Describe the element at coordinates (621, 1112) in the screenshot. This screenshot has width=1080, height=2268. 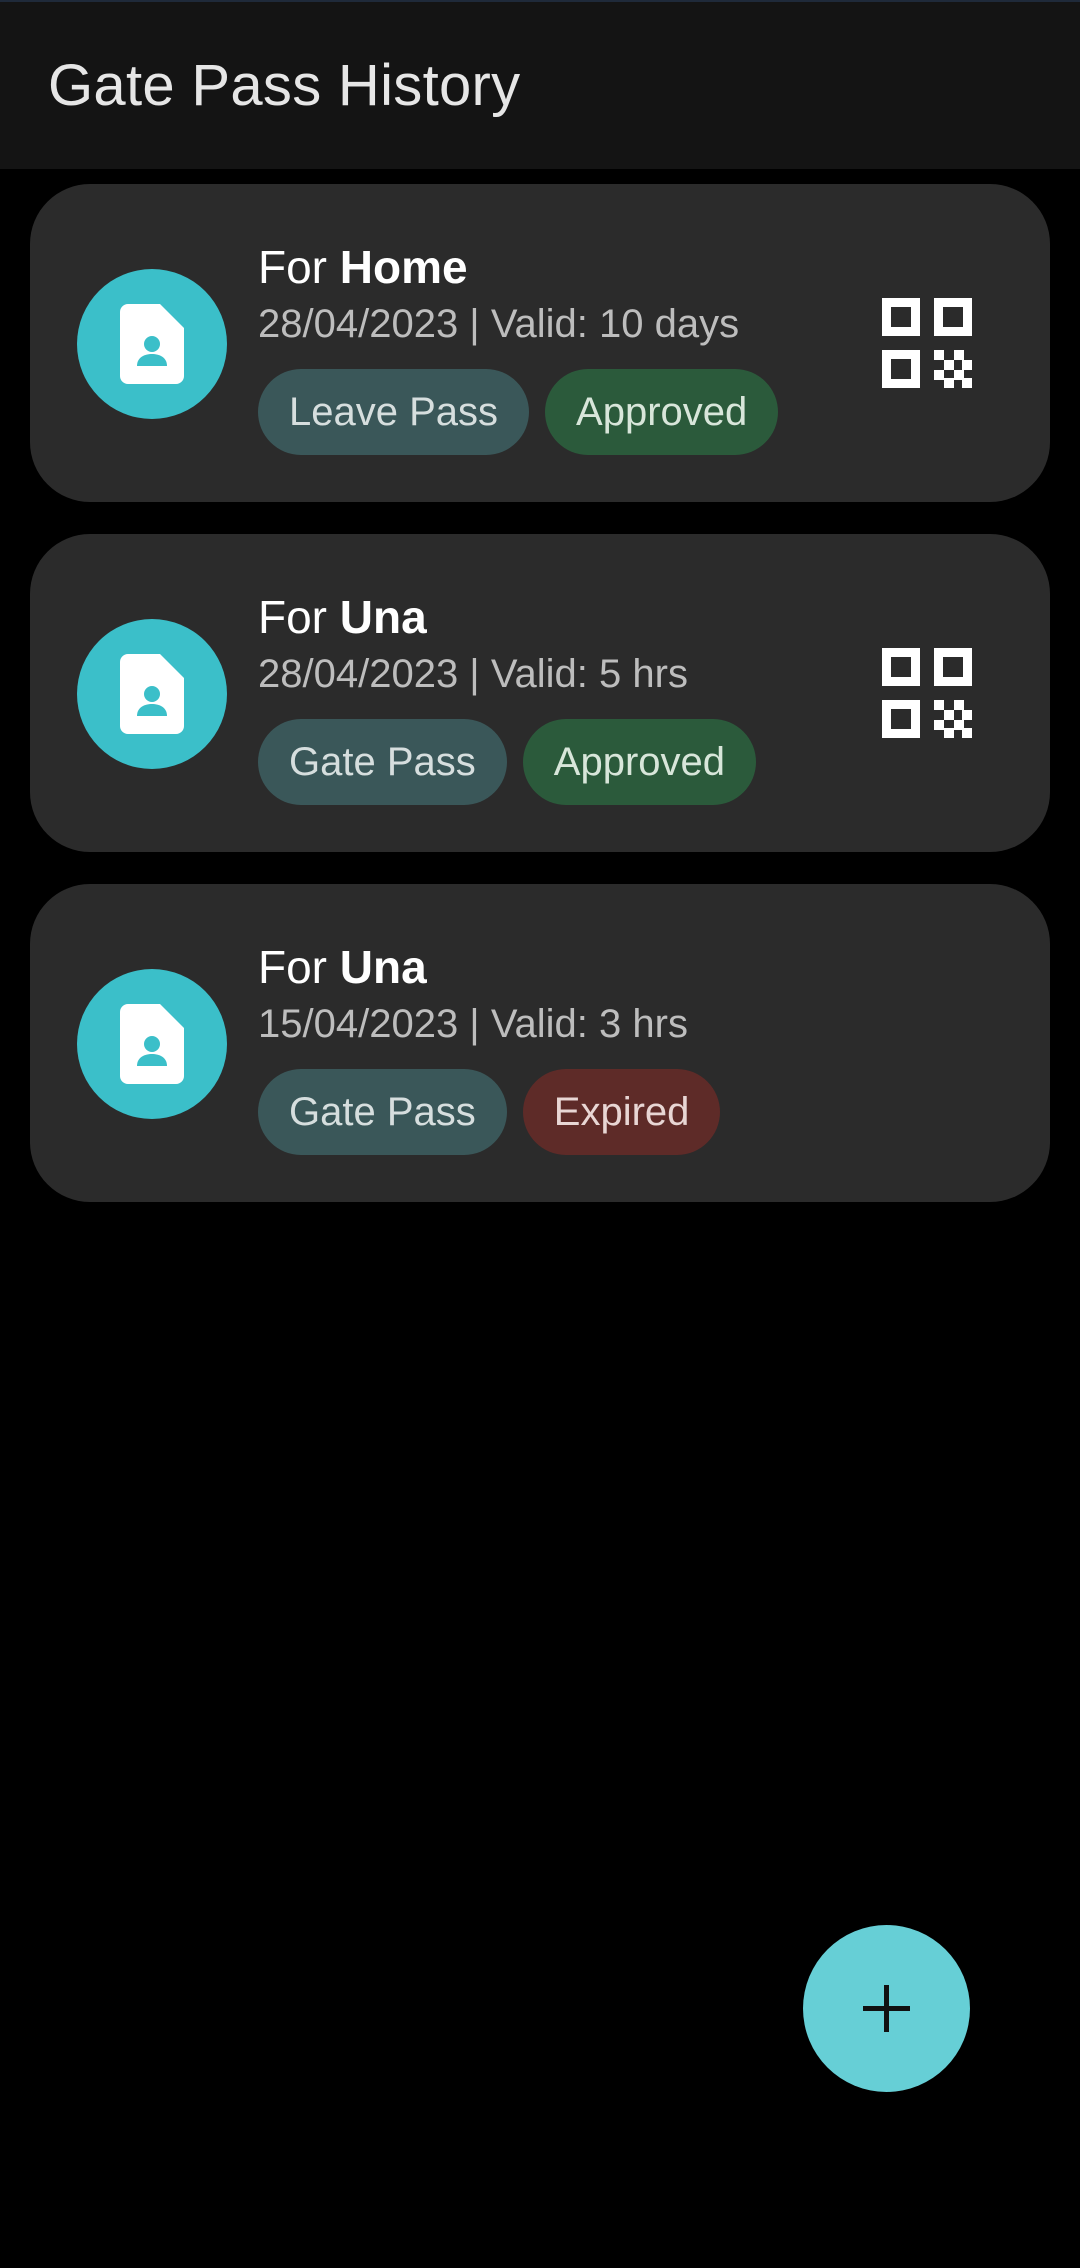
I see `status-badge: Expired` at that location.